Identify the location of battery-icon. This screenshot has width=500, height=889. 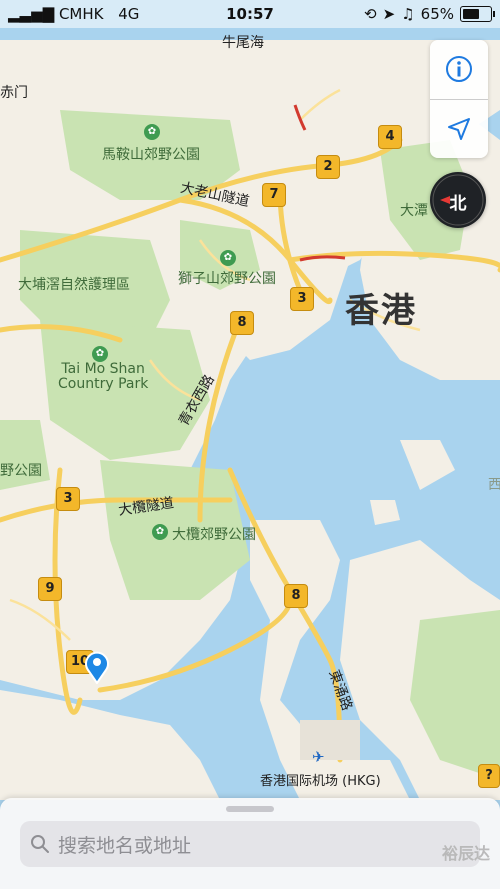
(477, 14).